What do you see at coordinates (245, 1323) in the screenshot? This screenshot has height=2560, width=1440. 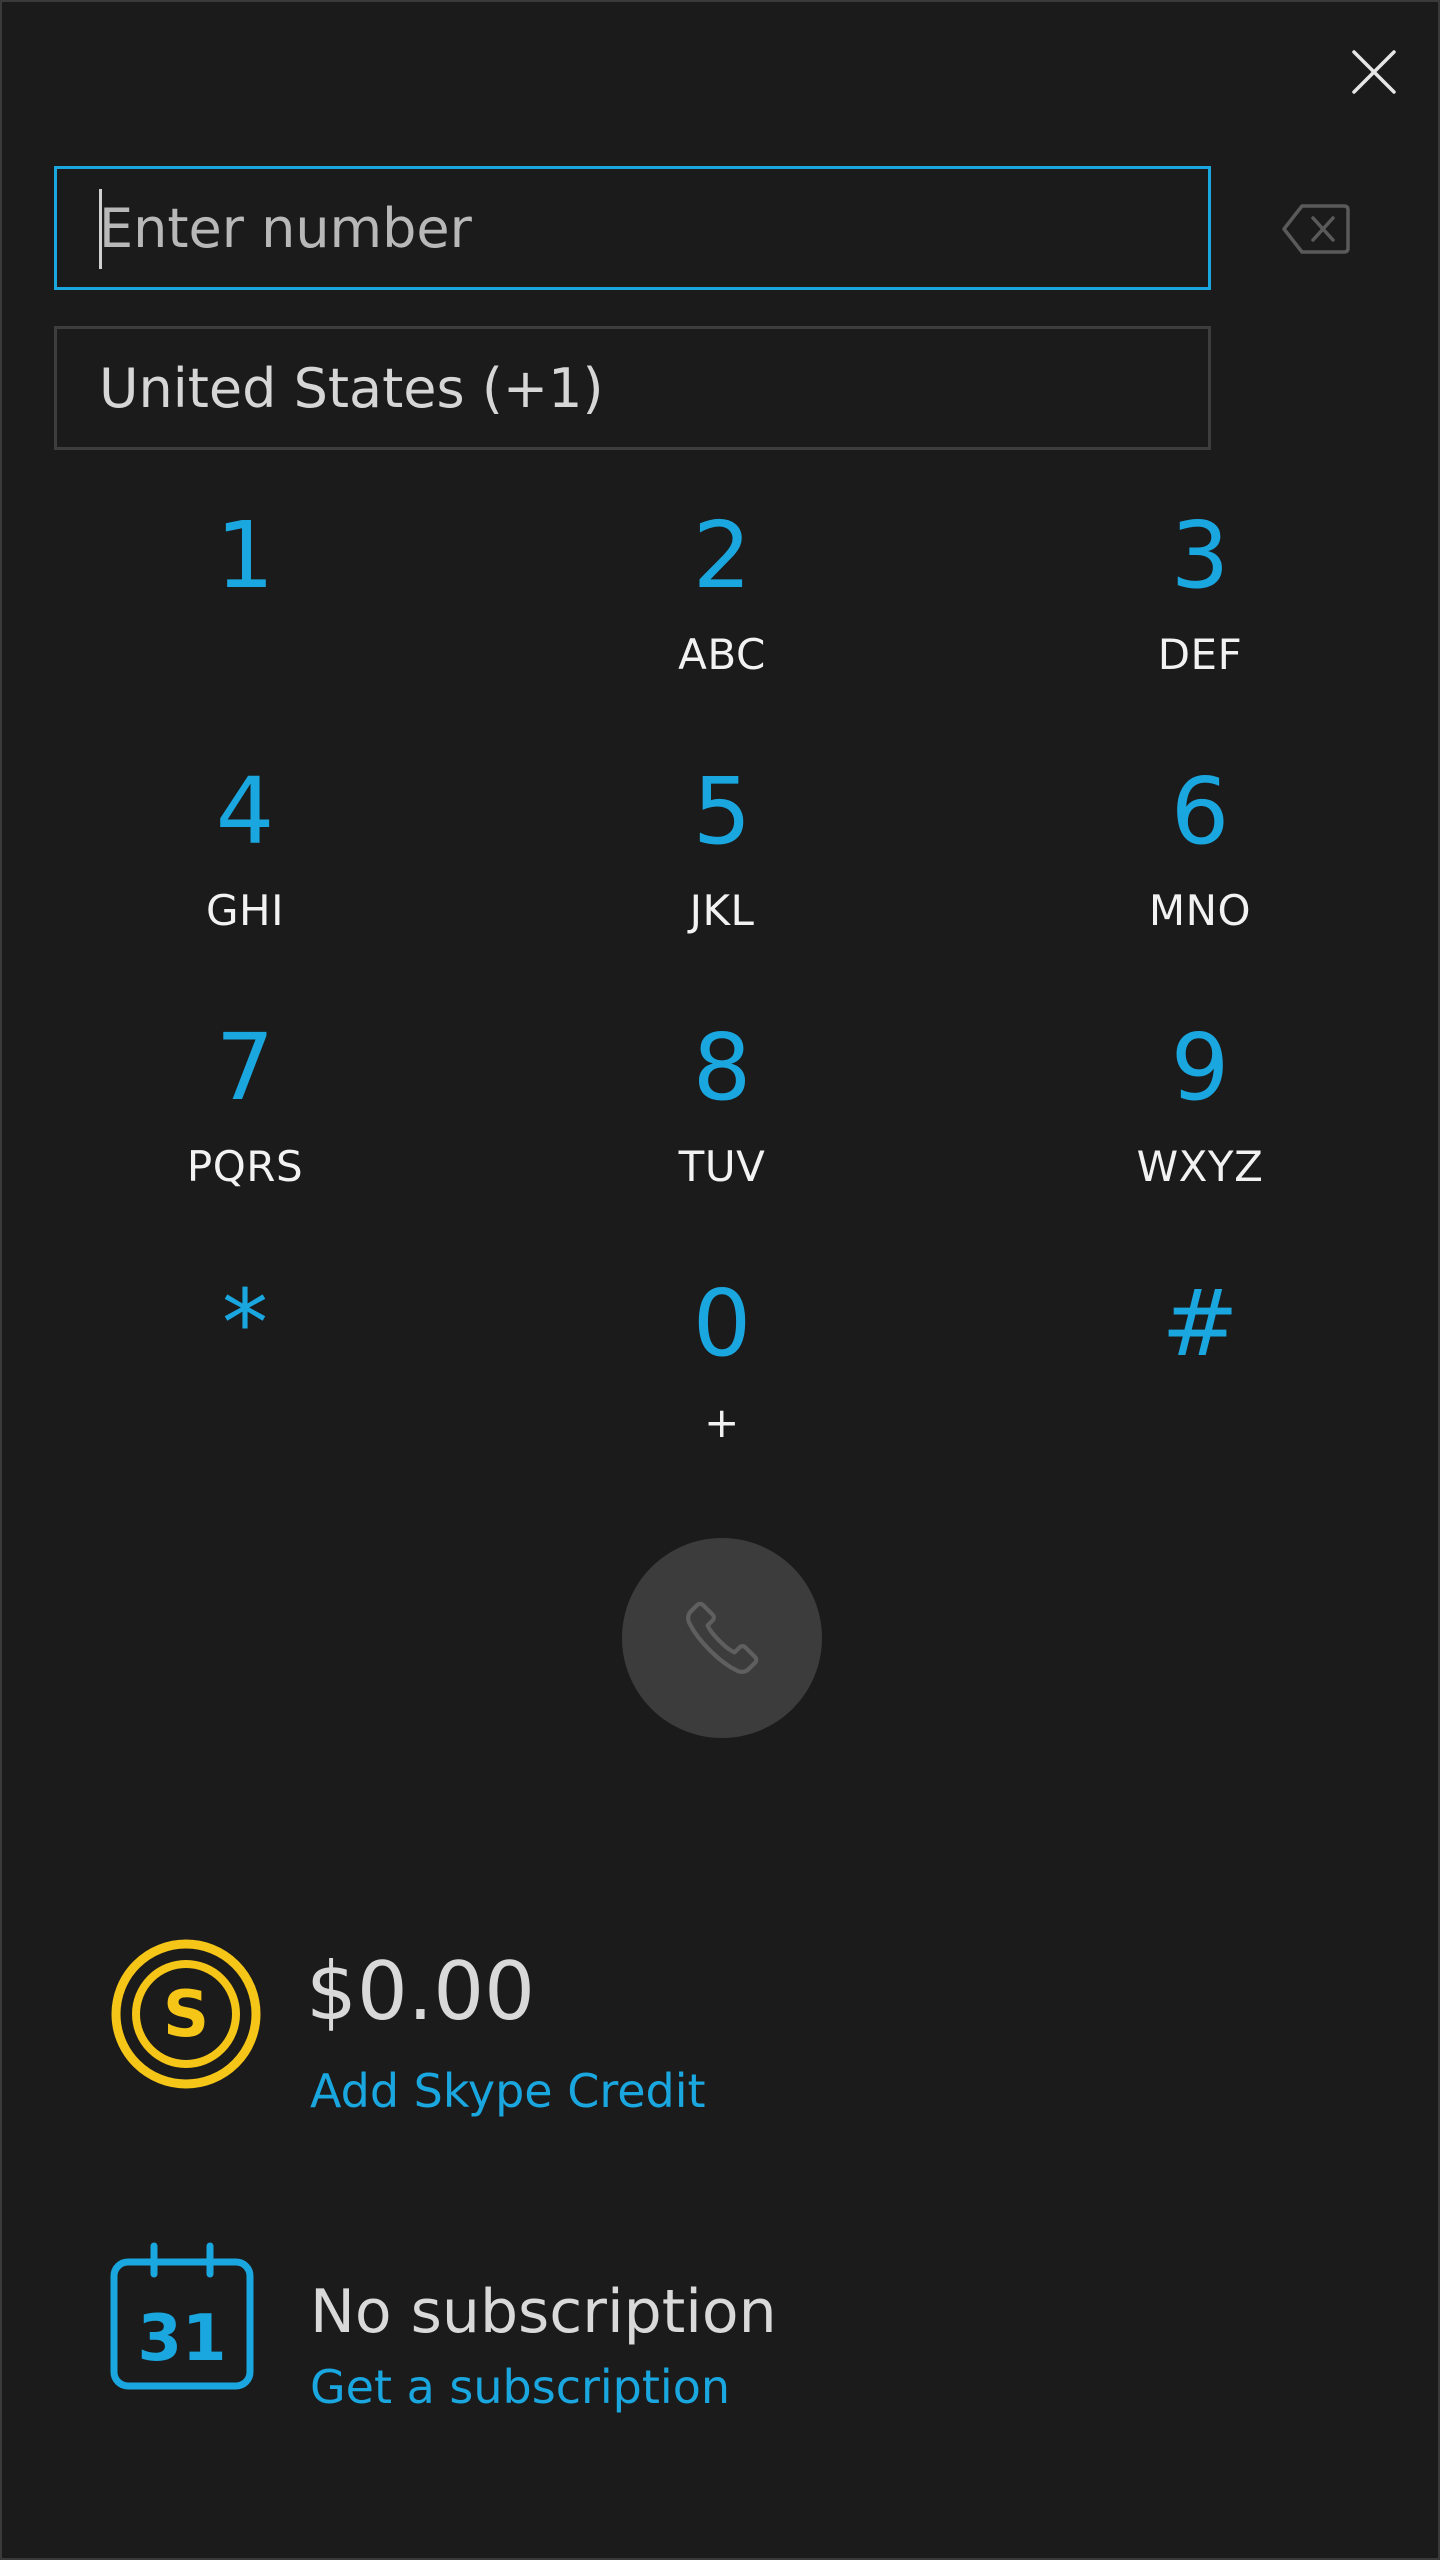 I see `key-digit: *` at bounding box center [245, 1323].